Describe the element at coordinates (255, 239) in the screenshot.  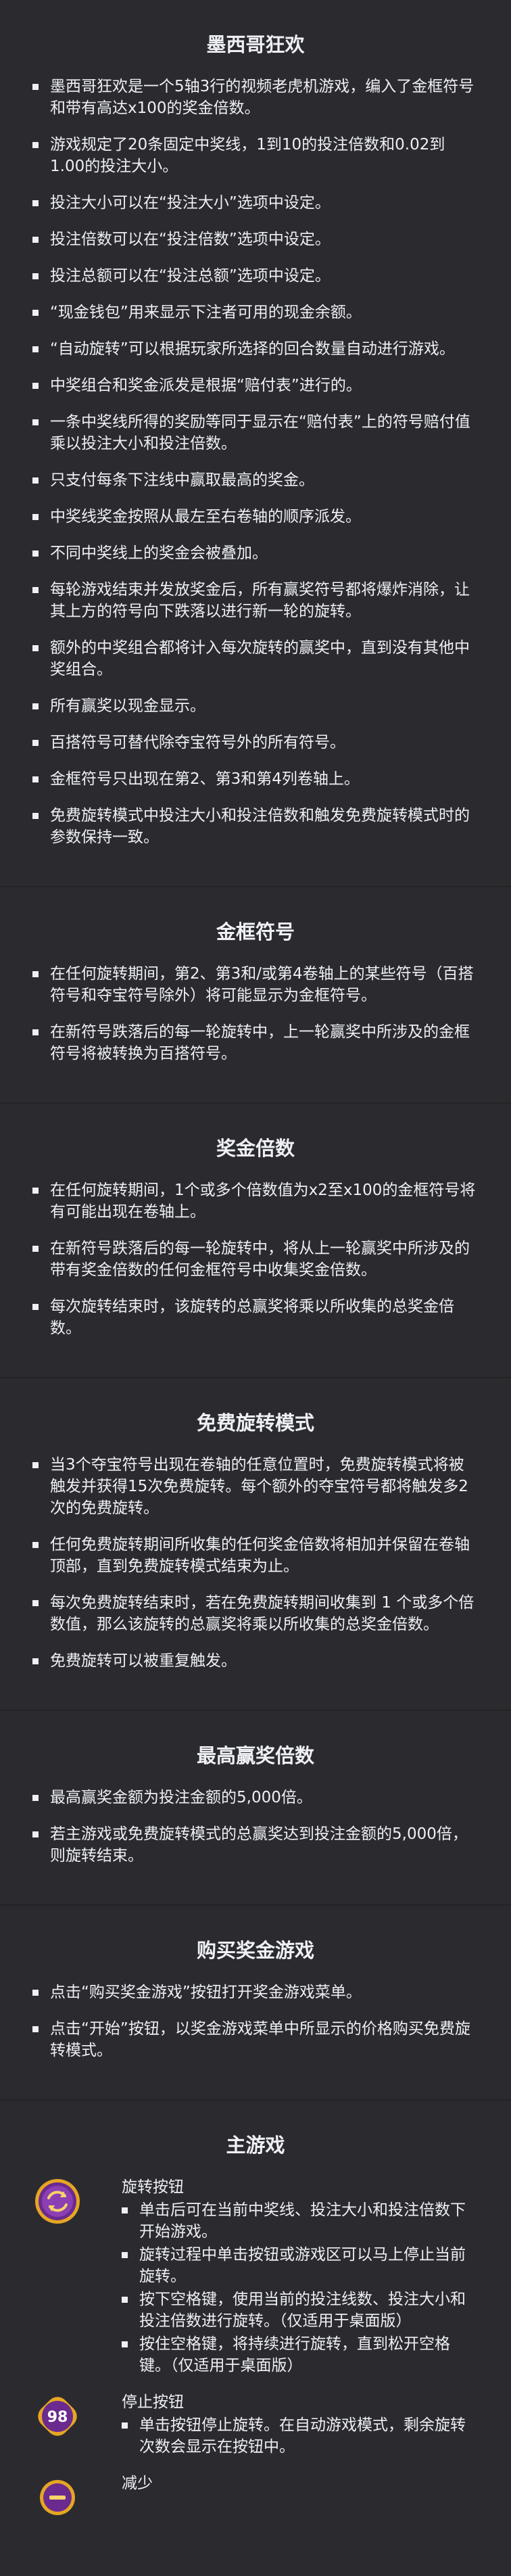
I see `rule-item: 投注倍数可以在“投注倍数”选项中设定。` at that location.